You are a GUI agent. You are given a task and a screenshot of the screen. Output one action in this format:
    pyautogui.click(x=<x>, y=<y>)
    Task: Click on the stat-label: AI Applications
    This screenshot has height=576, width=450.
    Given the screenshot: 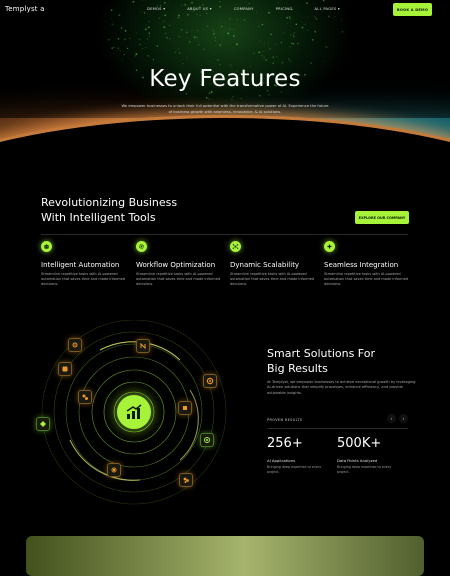 What is the action you would take?
    pyautogui.click(x=281, y=460)
    